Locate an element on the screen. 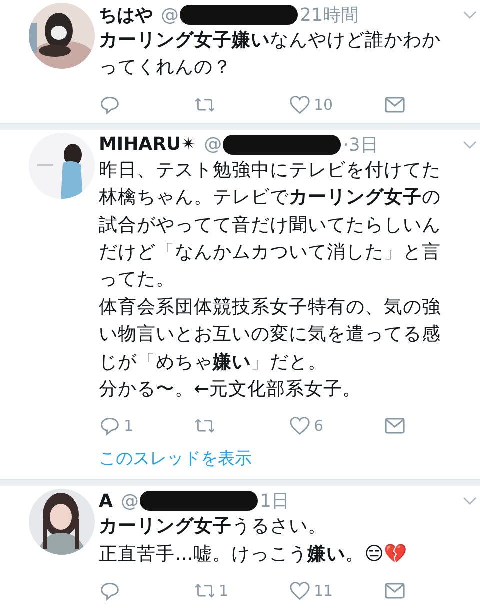  show-thread-link: このスレッドを表示 is located at coordinates (289, 458).